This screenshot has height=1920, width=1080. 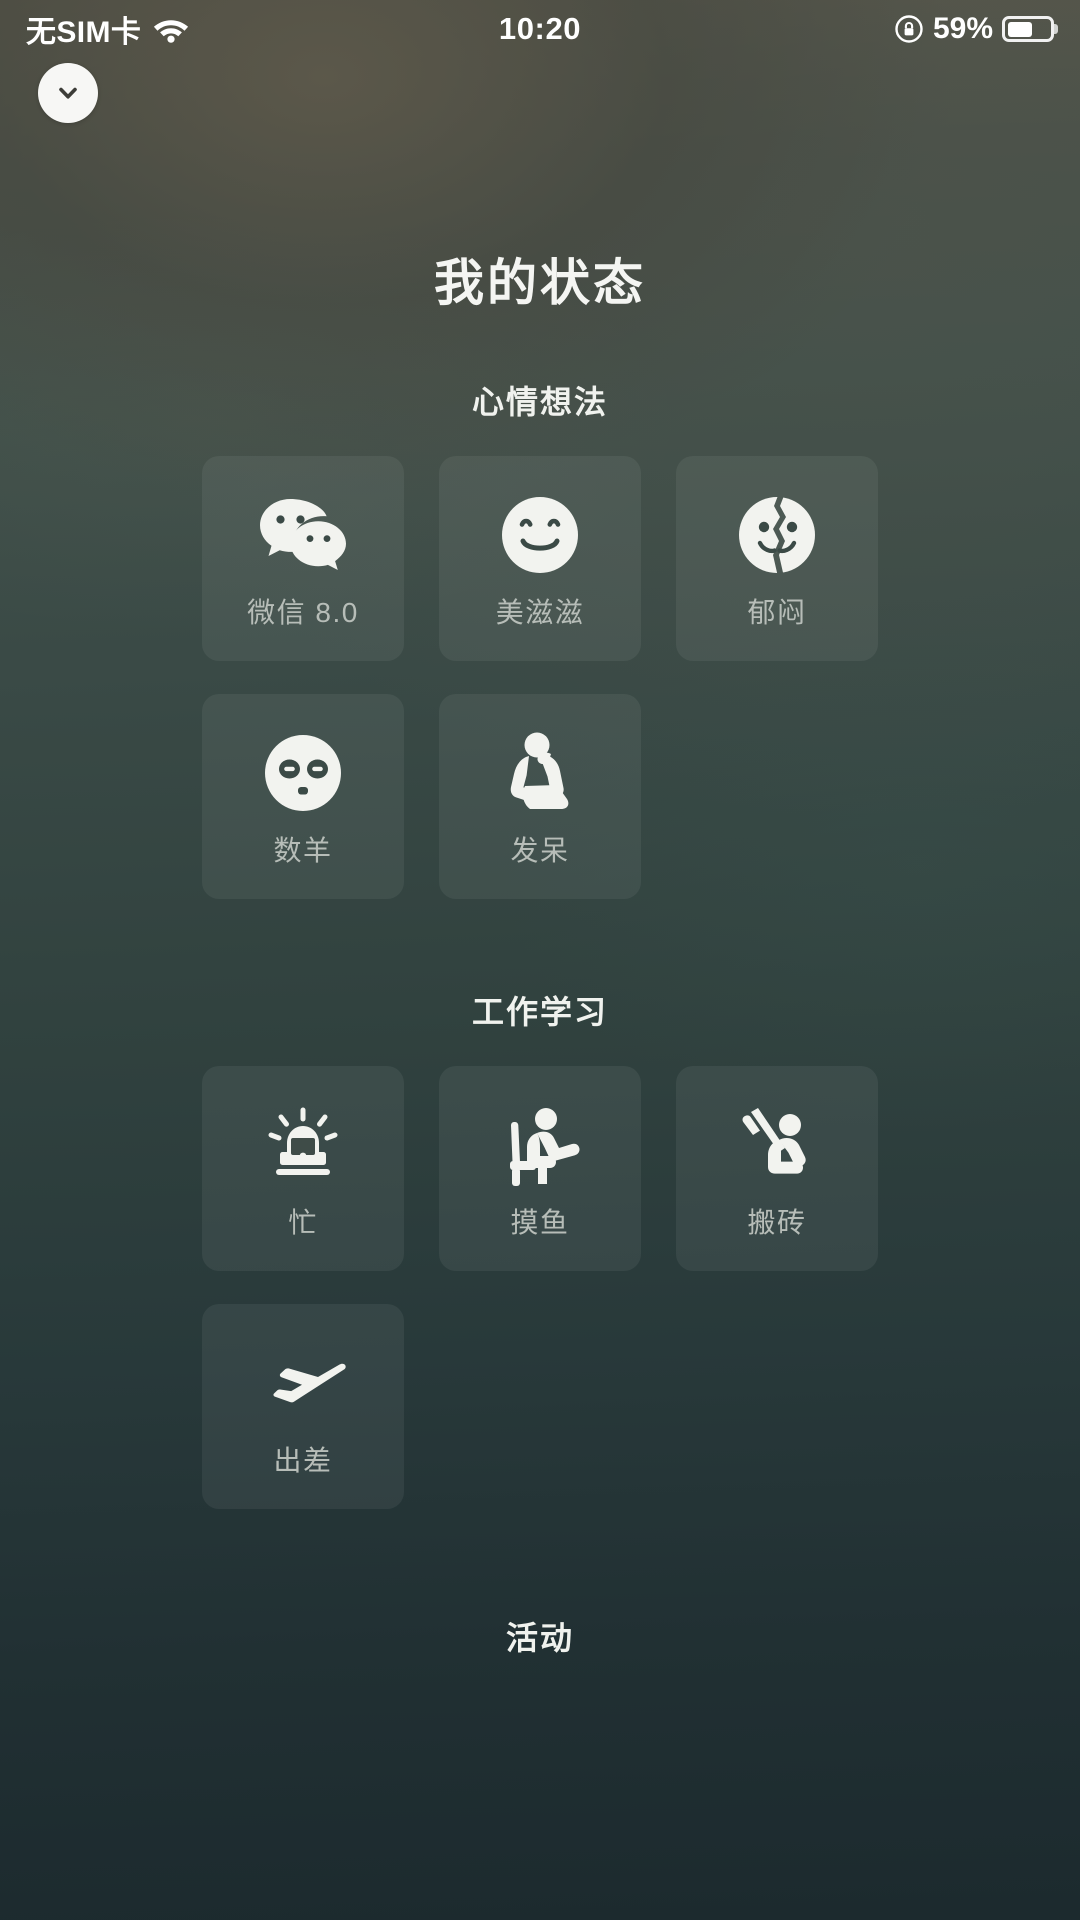 I want to click on status-card-label: 发呆, so click(x=540, y=850).